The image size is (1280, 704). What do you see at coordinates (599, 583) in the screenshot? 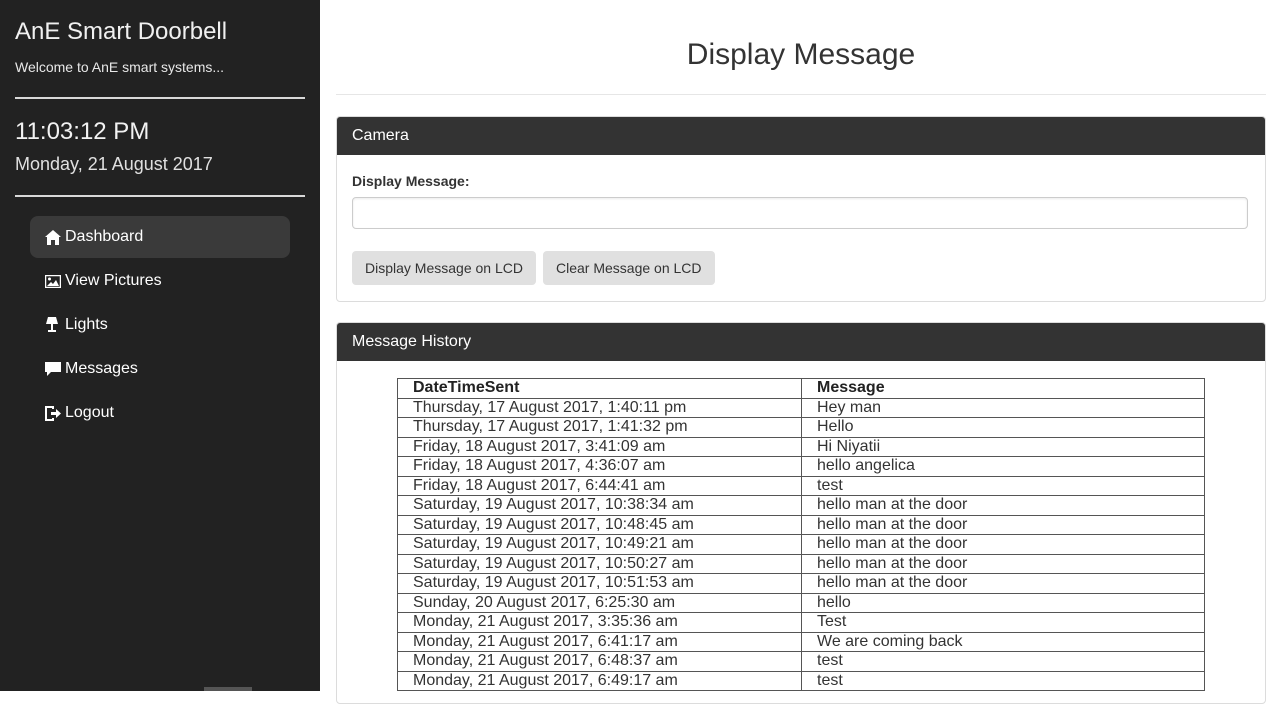
I see `cell-datetime: Saturday, 19 August 2017, 10:51:53 am` at bounding box center [599, 583].